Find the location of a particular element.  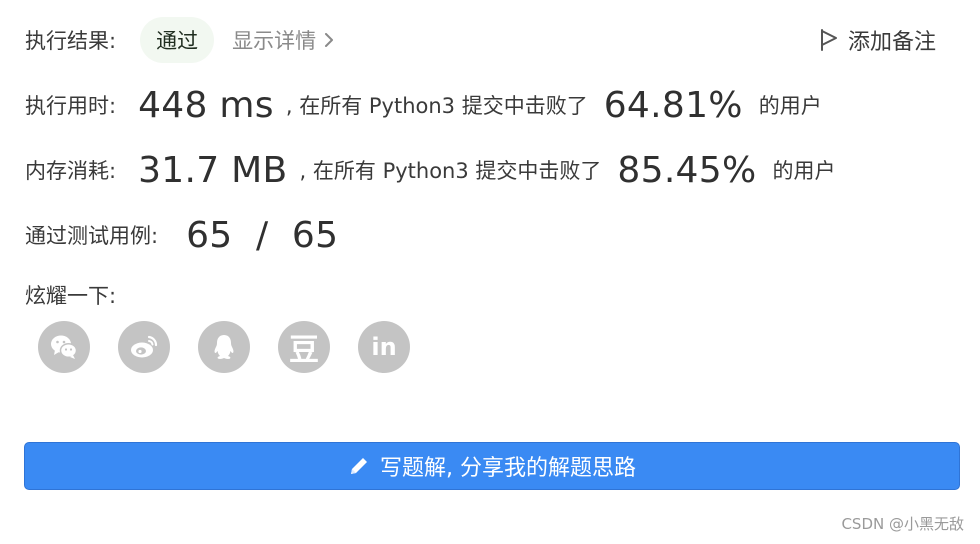

memory-percent: 85.45% is located at coordinates (687, 170).